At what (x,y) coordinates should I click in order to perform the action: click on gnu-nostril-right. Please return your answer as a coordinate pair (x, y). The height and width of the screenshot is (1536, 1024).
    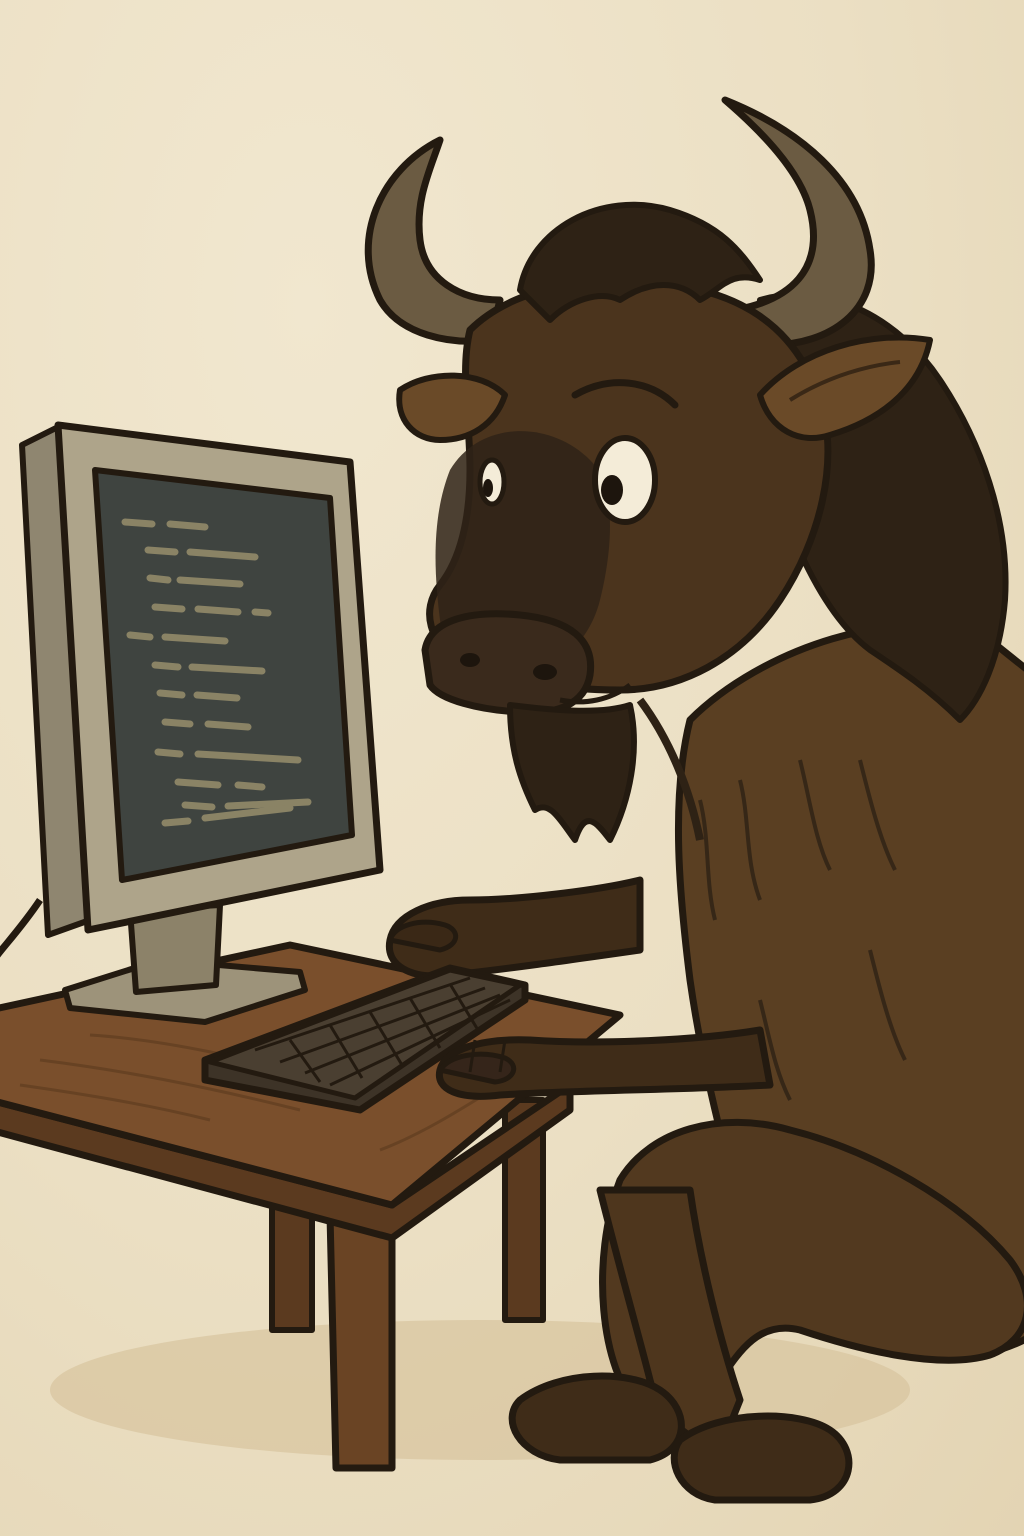
    Looking at the image, I should click on (545, 672).